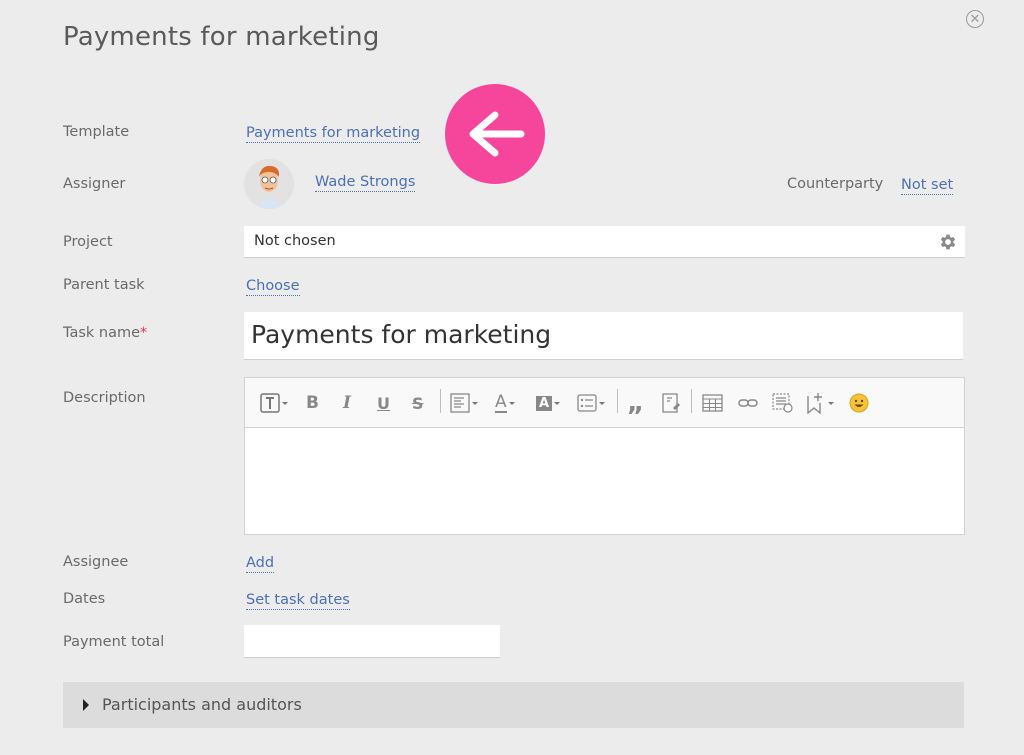 This screenshot has height=755, width=1024. I want to click on italic-icon: I, so click(347, 403).